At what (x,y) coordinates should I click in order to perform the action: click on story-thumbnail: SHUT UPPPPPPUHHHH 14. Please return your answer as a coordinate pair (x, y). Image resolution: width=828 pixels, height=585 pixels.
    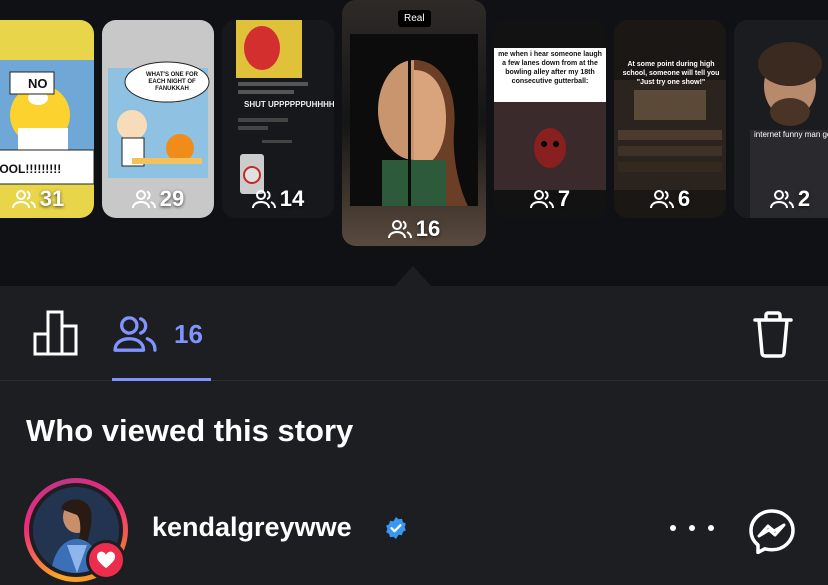
    Looking at the image, I should click on (278, 119).